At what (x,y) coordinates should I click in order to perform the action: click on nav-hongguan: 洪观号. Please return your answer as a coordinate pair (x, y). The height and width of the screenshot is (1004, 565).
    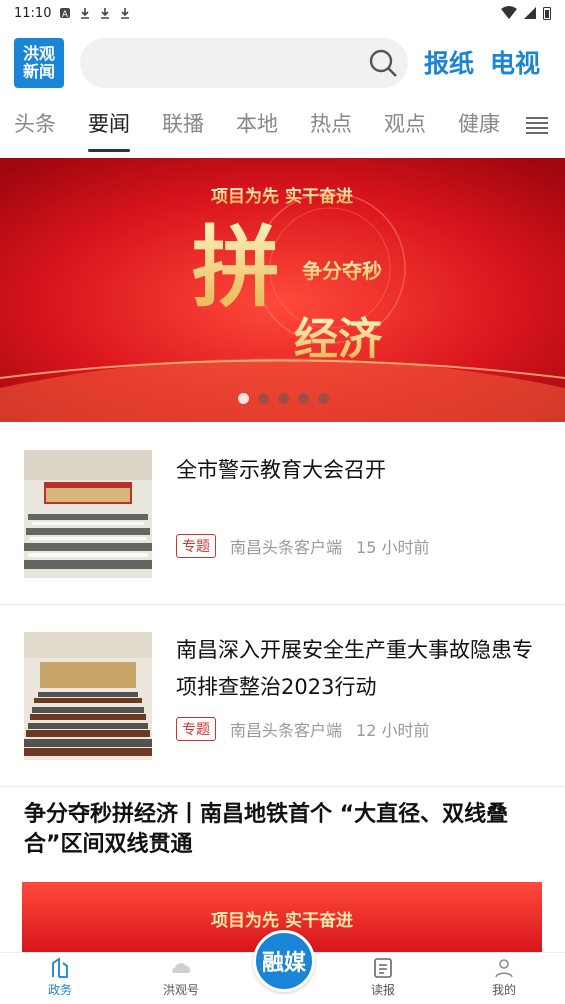
    Looking at the image, I should click on (181, 977).